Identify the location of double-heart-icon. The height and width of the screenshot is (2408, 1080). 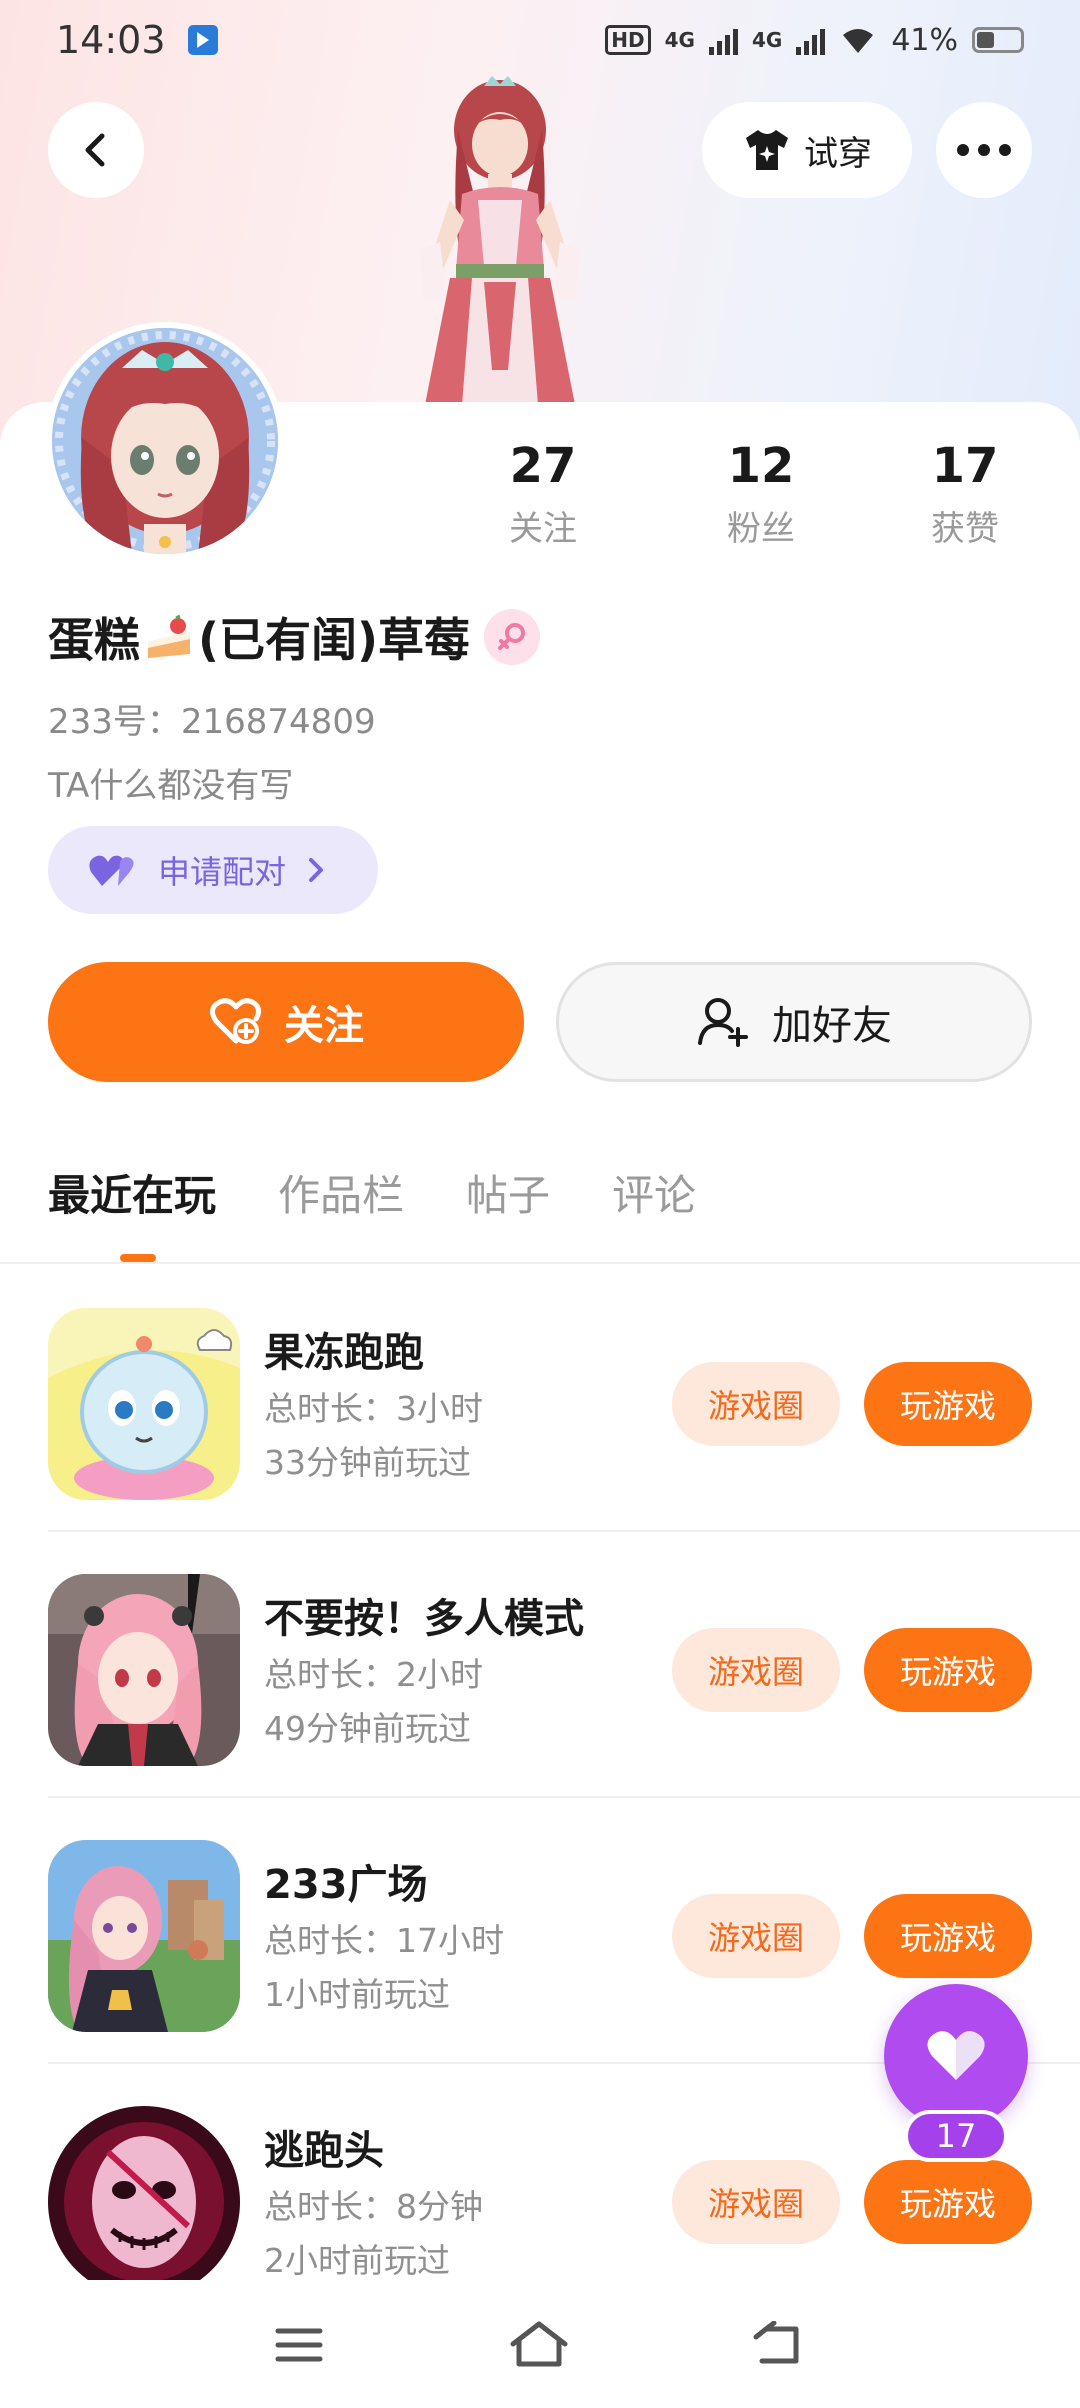
(111, 870).